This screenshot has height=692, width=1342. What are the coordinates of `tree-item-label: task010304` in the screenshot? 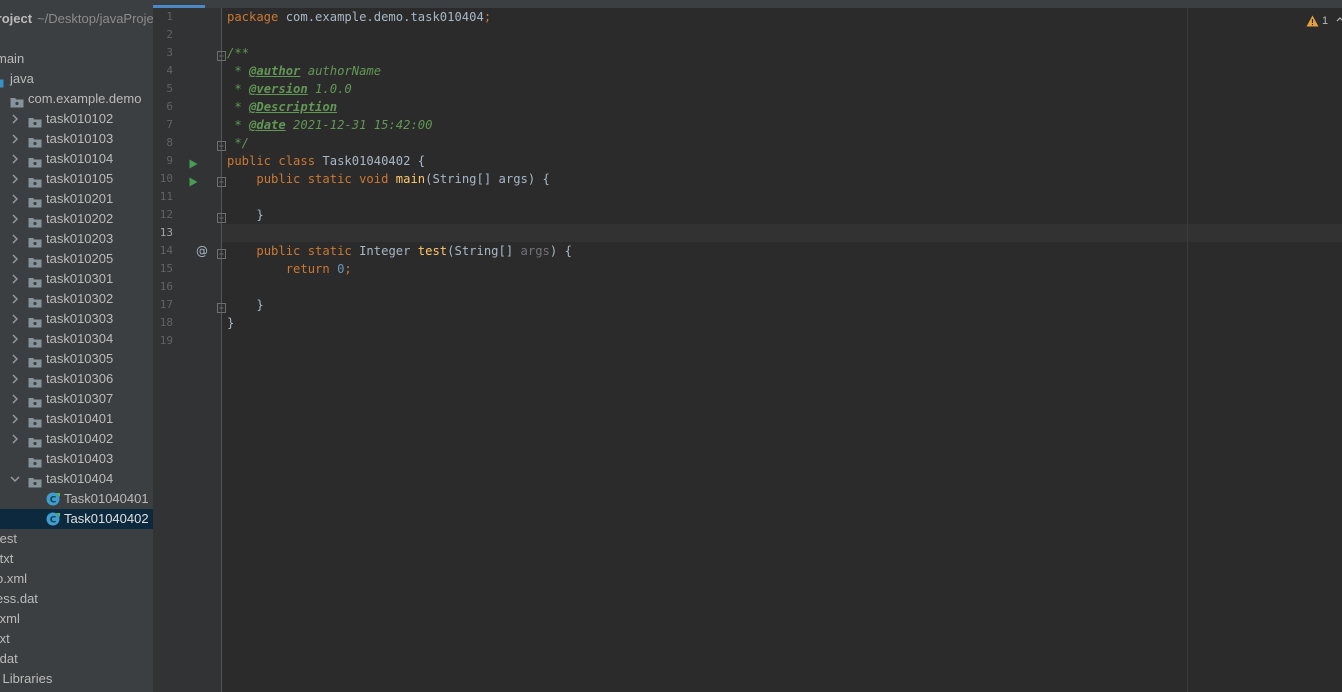 It's located at (80, 338).